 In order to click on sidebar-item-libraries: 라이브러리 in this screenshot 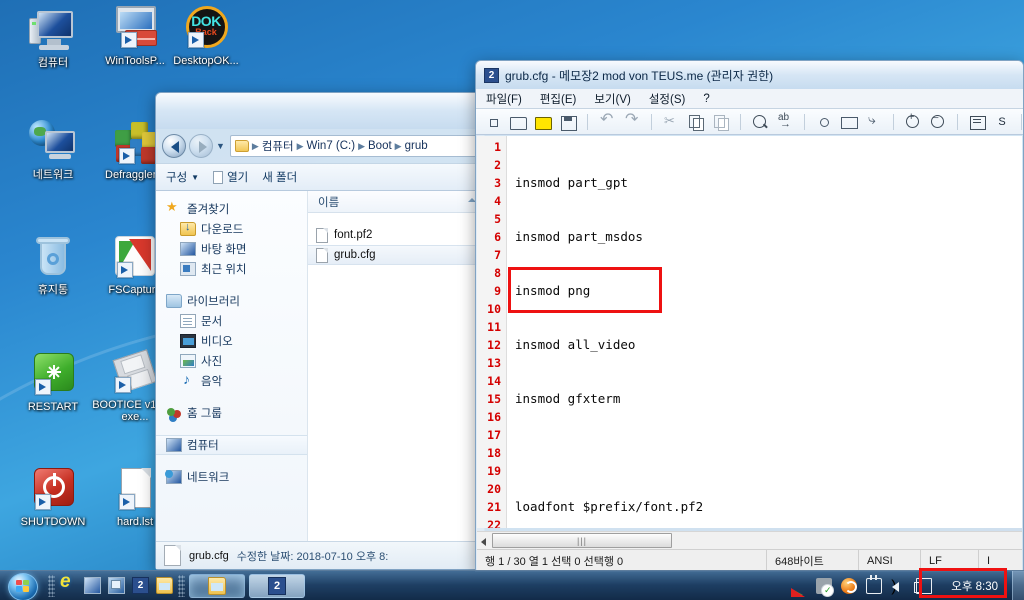, I will do `click(231, 301)`.